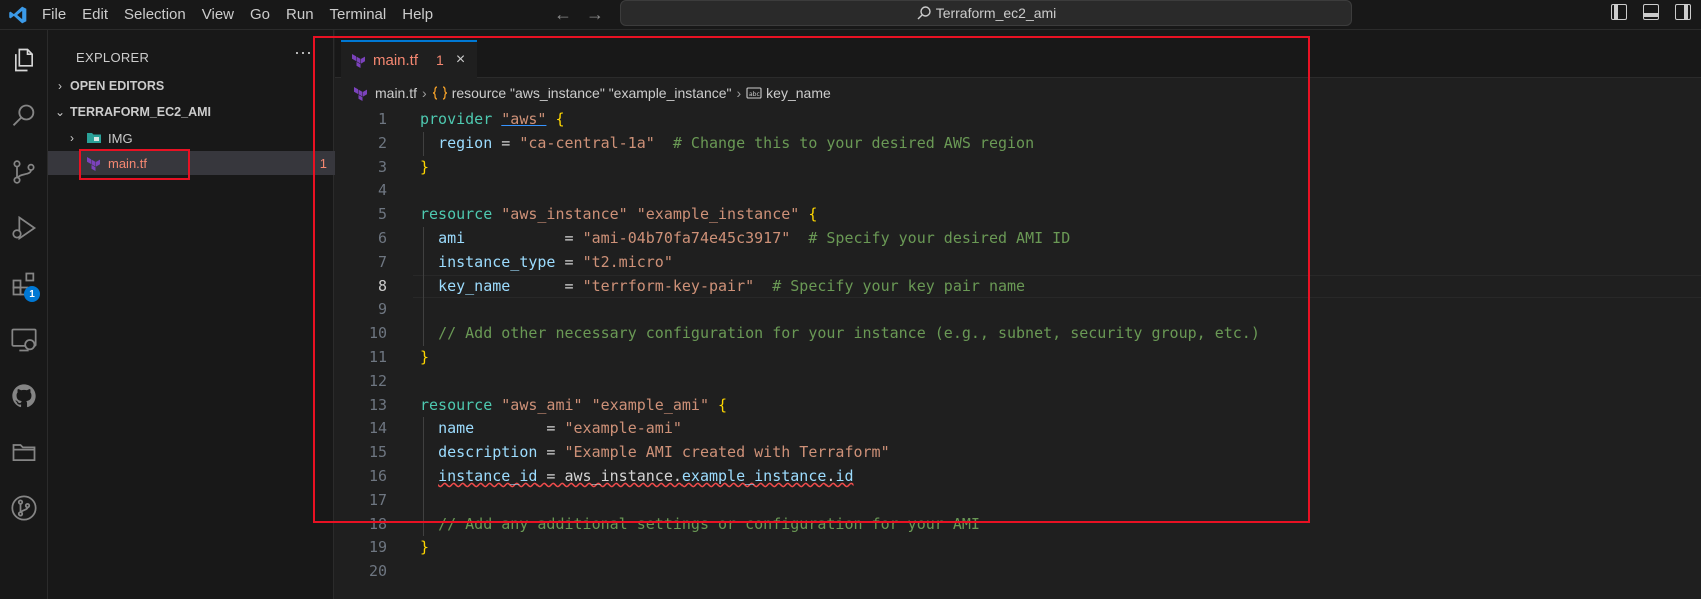 This screenshot has height=599, width=1701. Describe the element at coordinates (1018, 54) in the screenshot. I see `tab-strip: main.tf 1 ×` at that location.